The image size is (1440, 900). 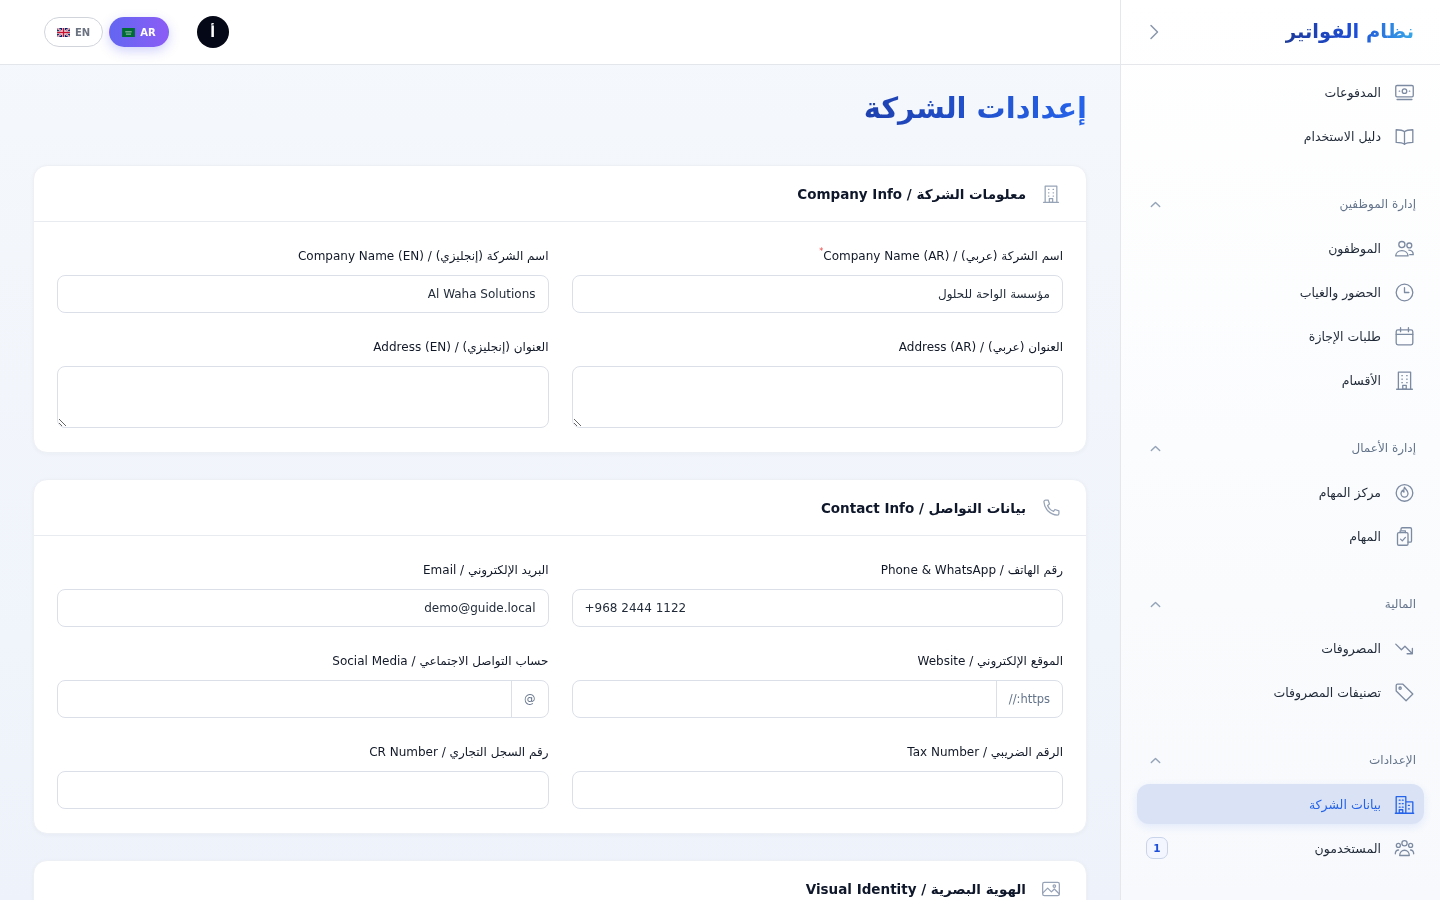 What do you see at coordinates (1404, 292) in the screenshot?
I see `clock-icon` at bounding box center [1404, 292].